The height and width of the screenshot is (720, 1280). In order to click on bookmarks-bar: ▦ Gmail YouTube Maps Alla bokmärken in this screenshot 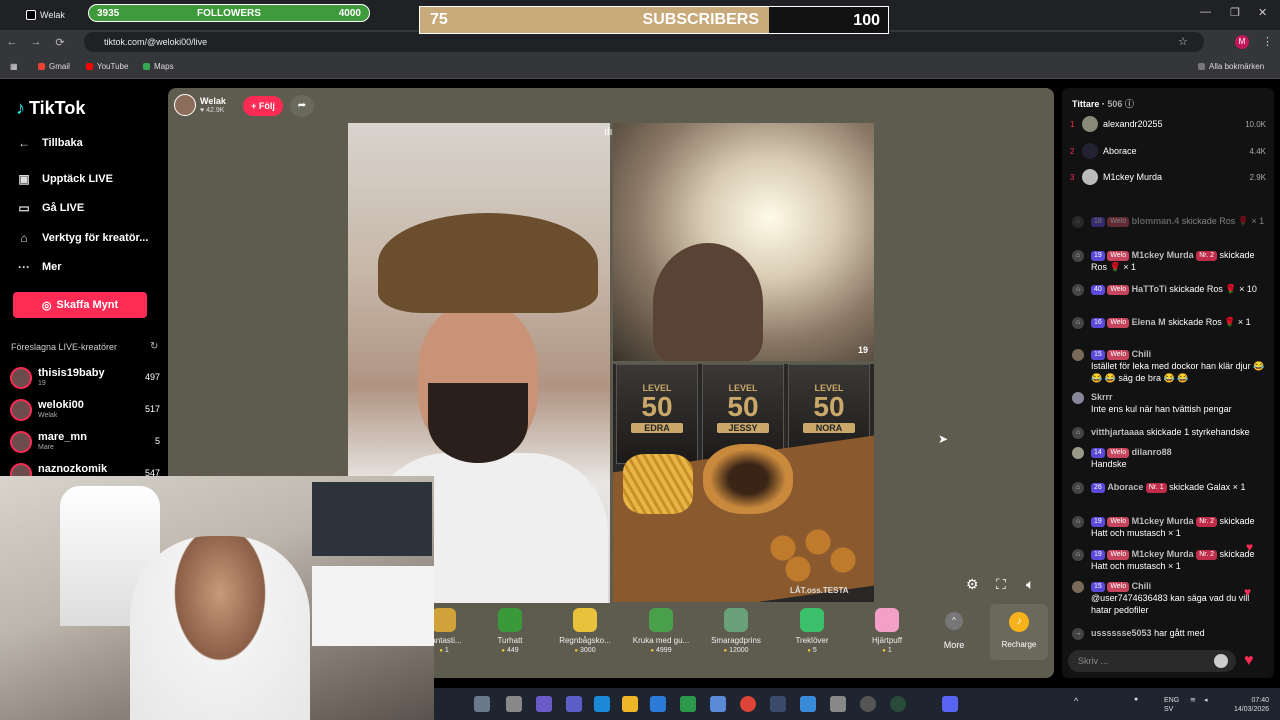, I will do `click(640, 66)`.